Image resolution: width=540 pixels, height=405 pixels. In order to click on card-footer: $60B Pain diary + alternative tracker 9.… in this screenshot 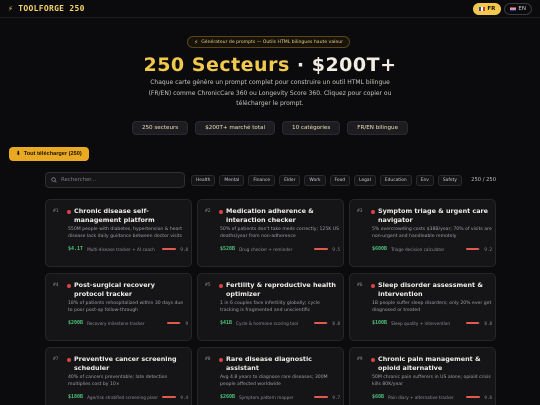, I will do `click(432, 397)`.